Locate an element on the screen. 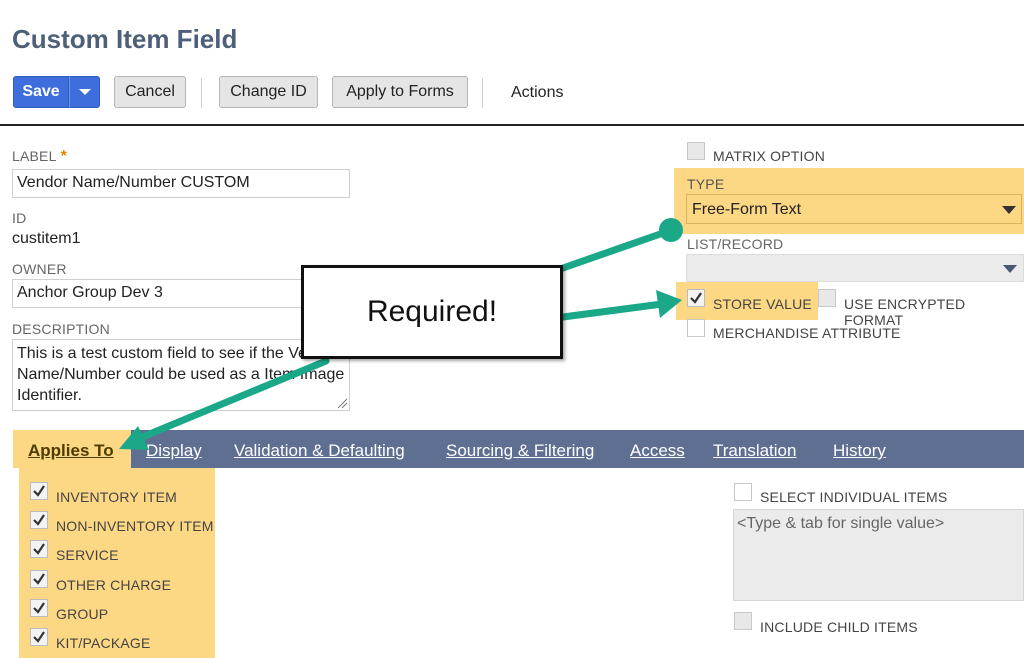 The image size is (1024, 658). select-individual-items-label: SELECT INDIVIDUAL ITEMS is located at coordinates (854, 497).